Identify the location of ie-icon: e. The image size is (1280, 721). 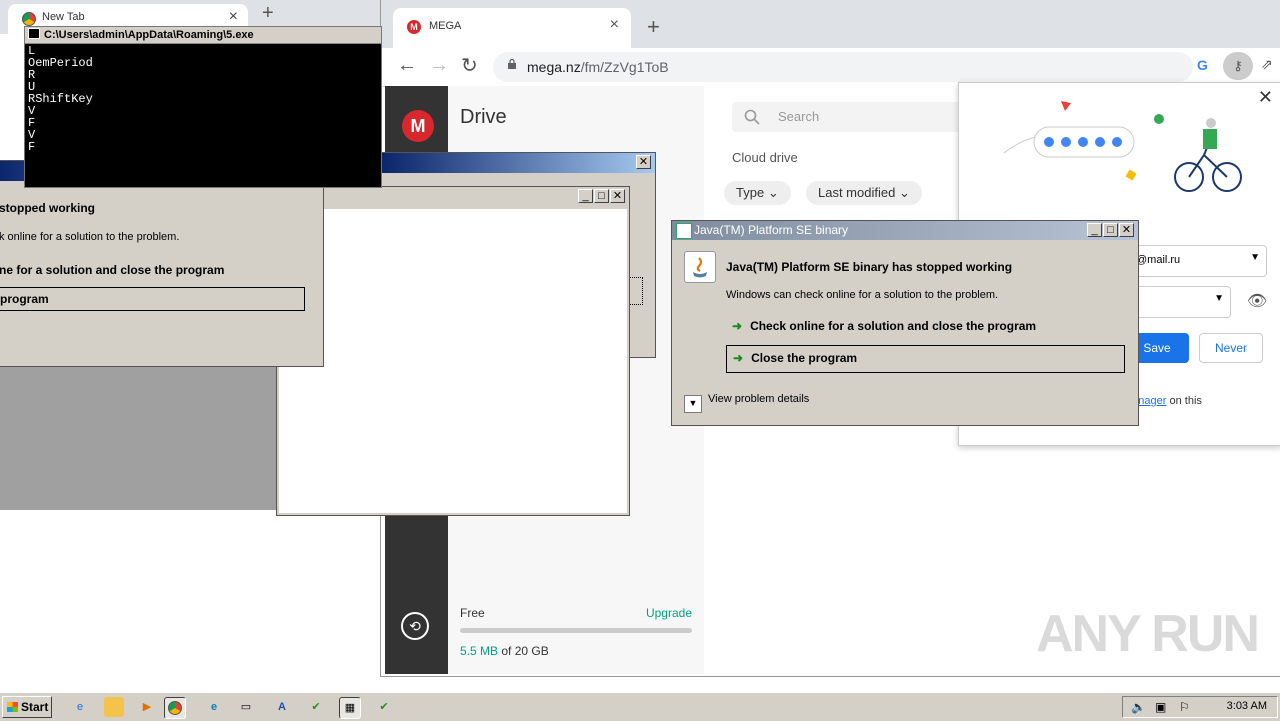
(80, 707).